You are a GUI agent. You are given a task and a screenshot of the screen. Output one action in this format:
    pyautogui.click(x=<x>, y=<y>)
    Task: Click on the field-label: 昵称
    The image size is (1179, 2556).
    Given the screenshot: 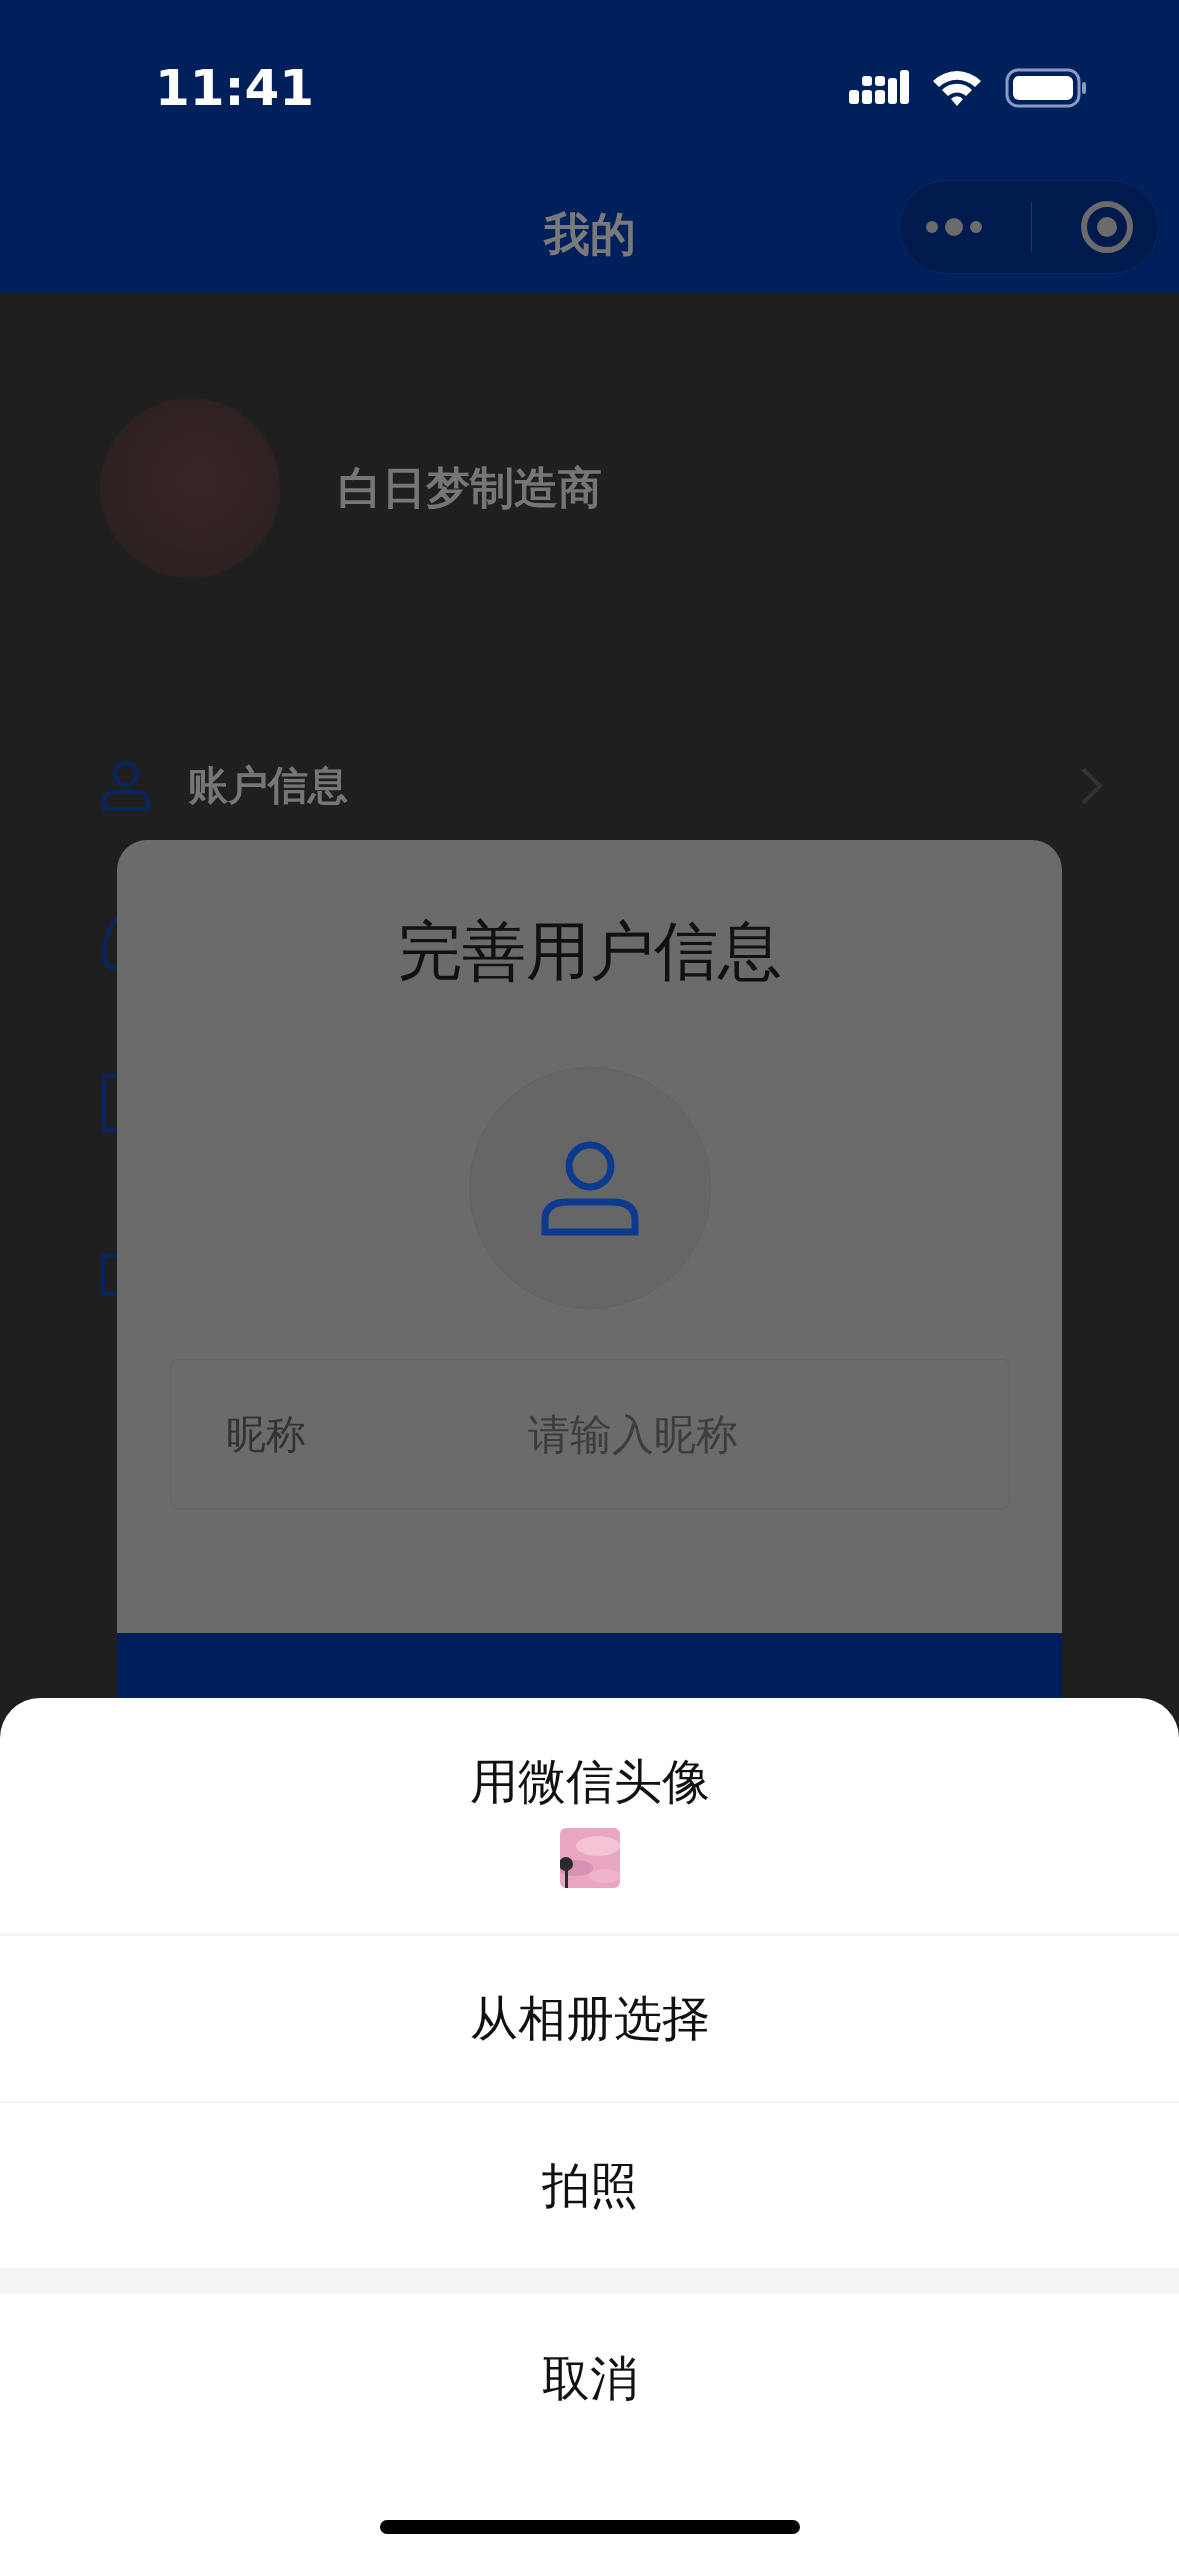 What is the action you would take?
    pyautogui.click(x=266, y=1434)
    